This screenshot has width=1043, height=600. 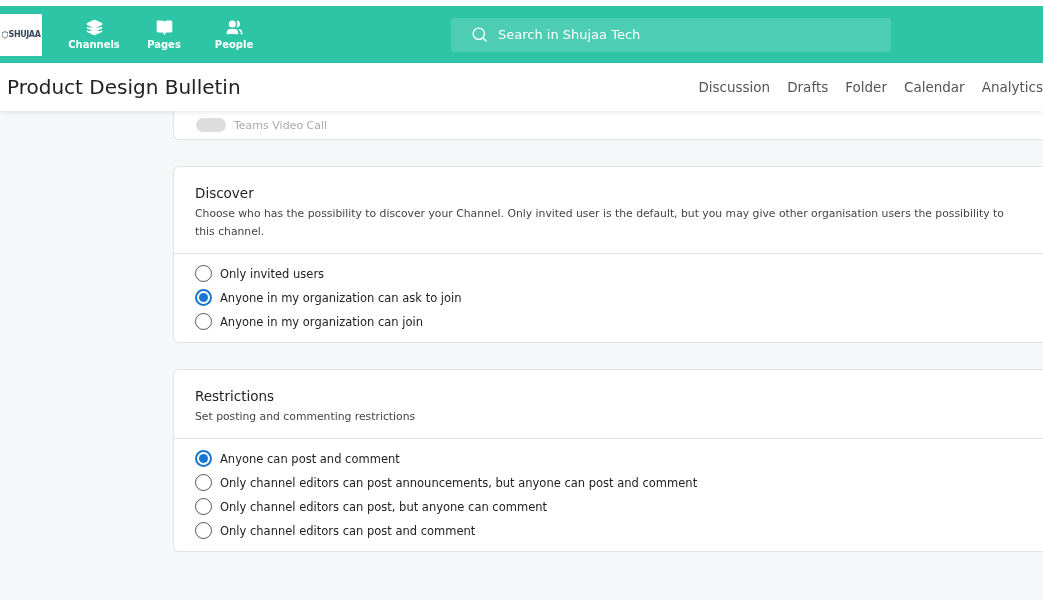 I want to click on radio-option: Only invited users, so click(x=608, y=273).